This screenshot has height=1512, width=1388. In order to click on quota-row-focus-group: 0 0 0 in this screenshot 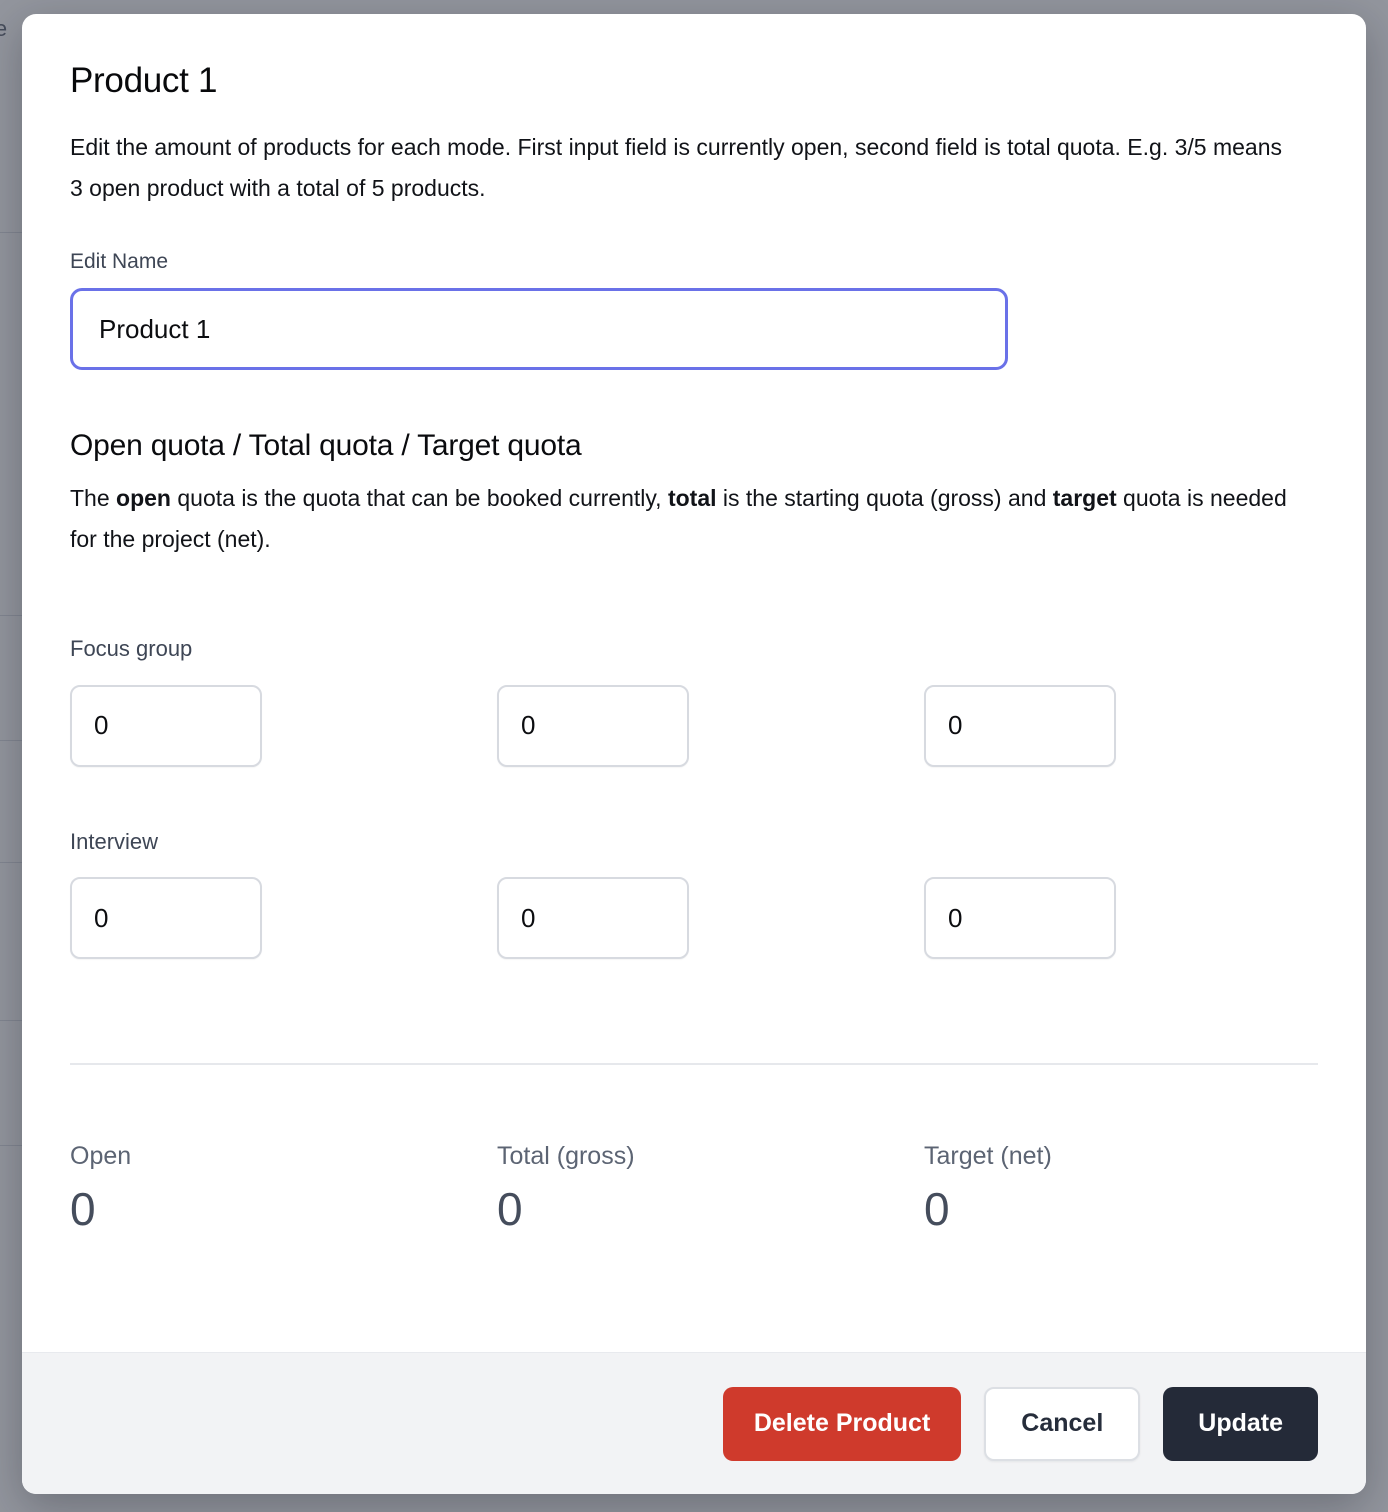, I will do `click(694, 725)`.